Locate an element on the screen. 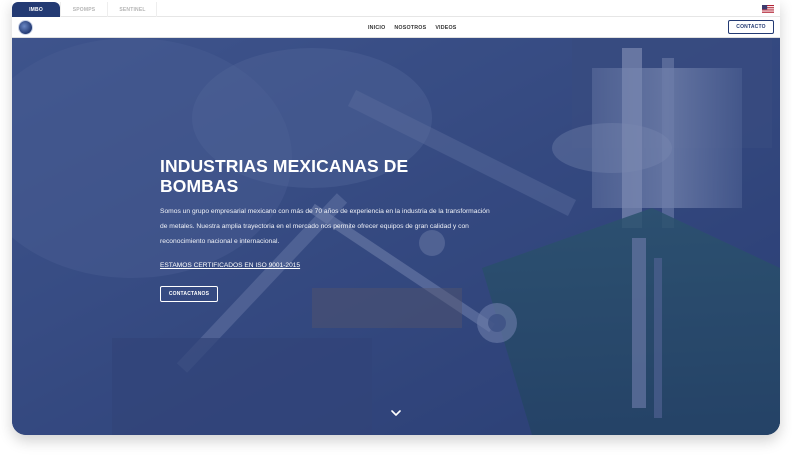 This screenshot has width=792, height=457. brand-tab-sentinel: SENTINEL is located at coordinates (133, 9).